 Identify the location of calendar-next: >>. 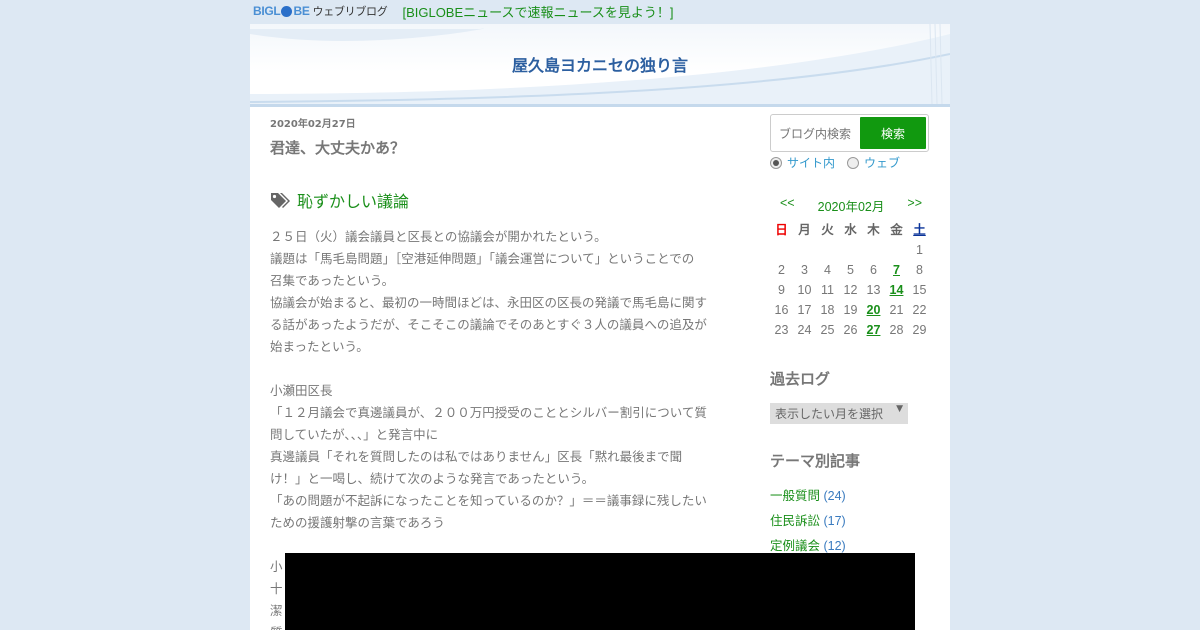
(914, 205).